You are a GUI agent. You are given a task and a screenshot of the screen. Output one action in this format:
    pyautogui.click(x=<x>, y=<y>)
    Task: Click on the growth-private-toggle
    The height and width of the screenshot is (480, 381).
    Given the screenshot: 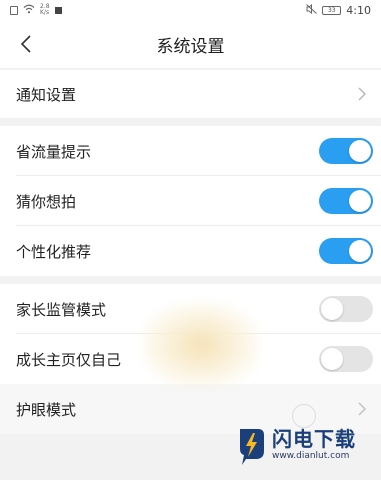 What is the action you would take?
    pyautogui.click(x=346, y=359)
    